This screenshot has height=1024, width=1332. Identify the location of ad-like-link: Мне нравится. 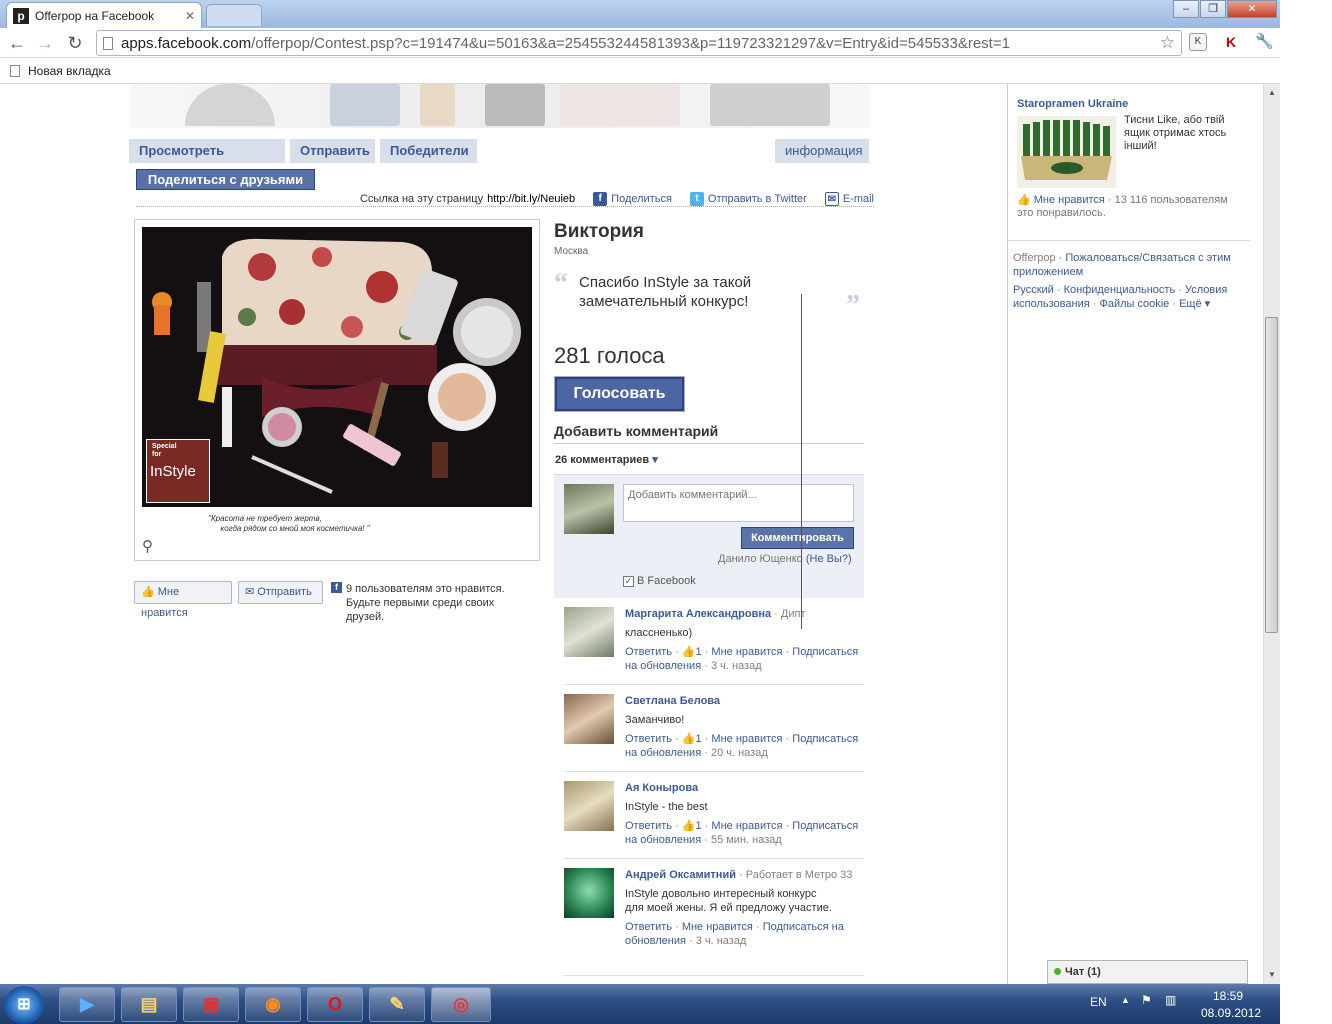
(1069, 200).